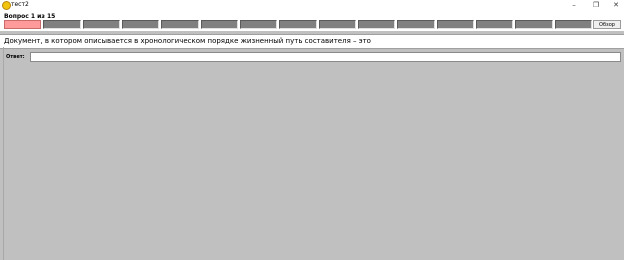 The width and height of the screenshot is (624, 260). Describe the element at coordinates (607, 24) in the screenshot. I see `browse-button: Обзор` at that location.